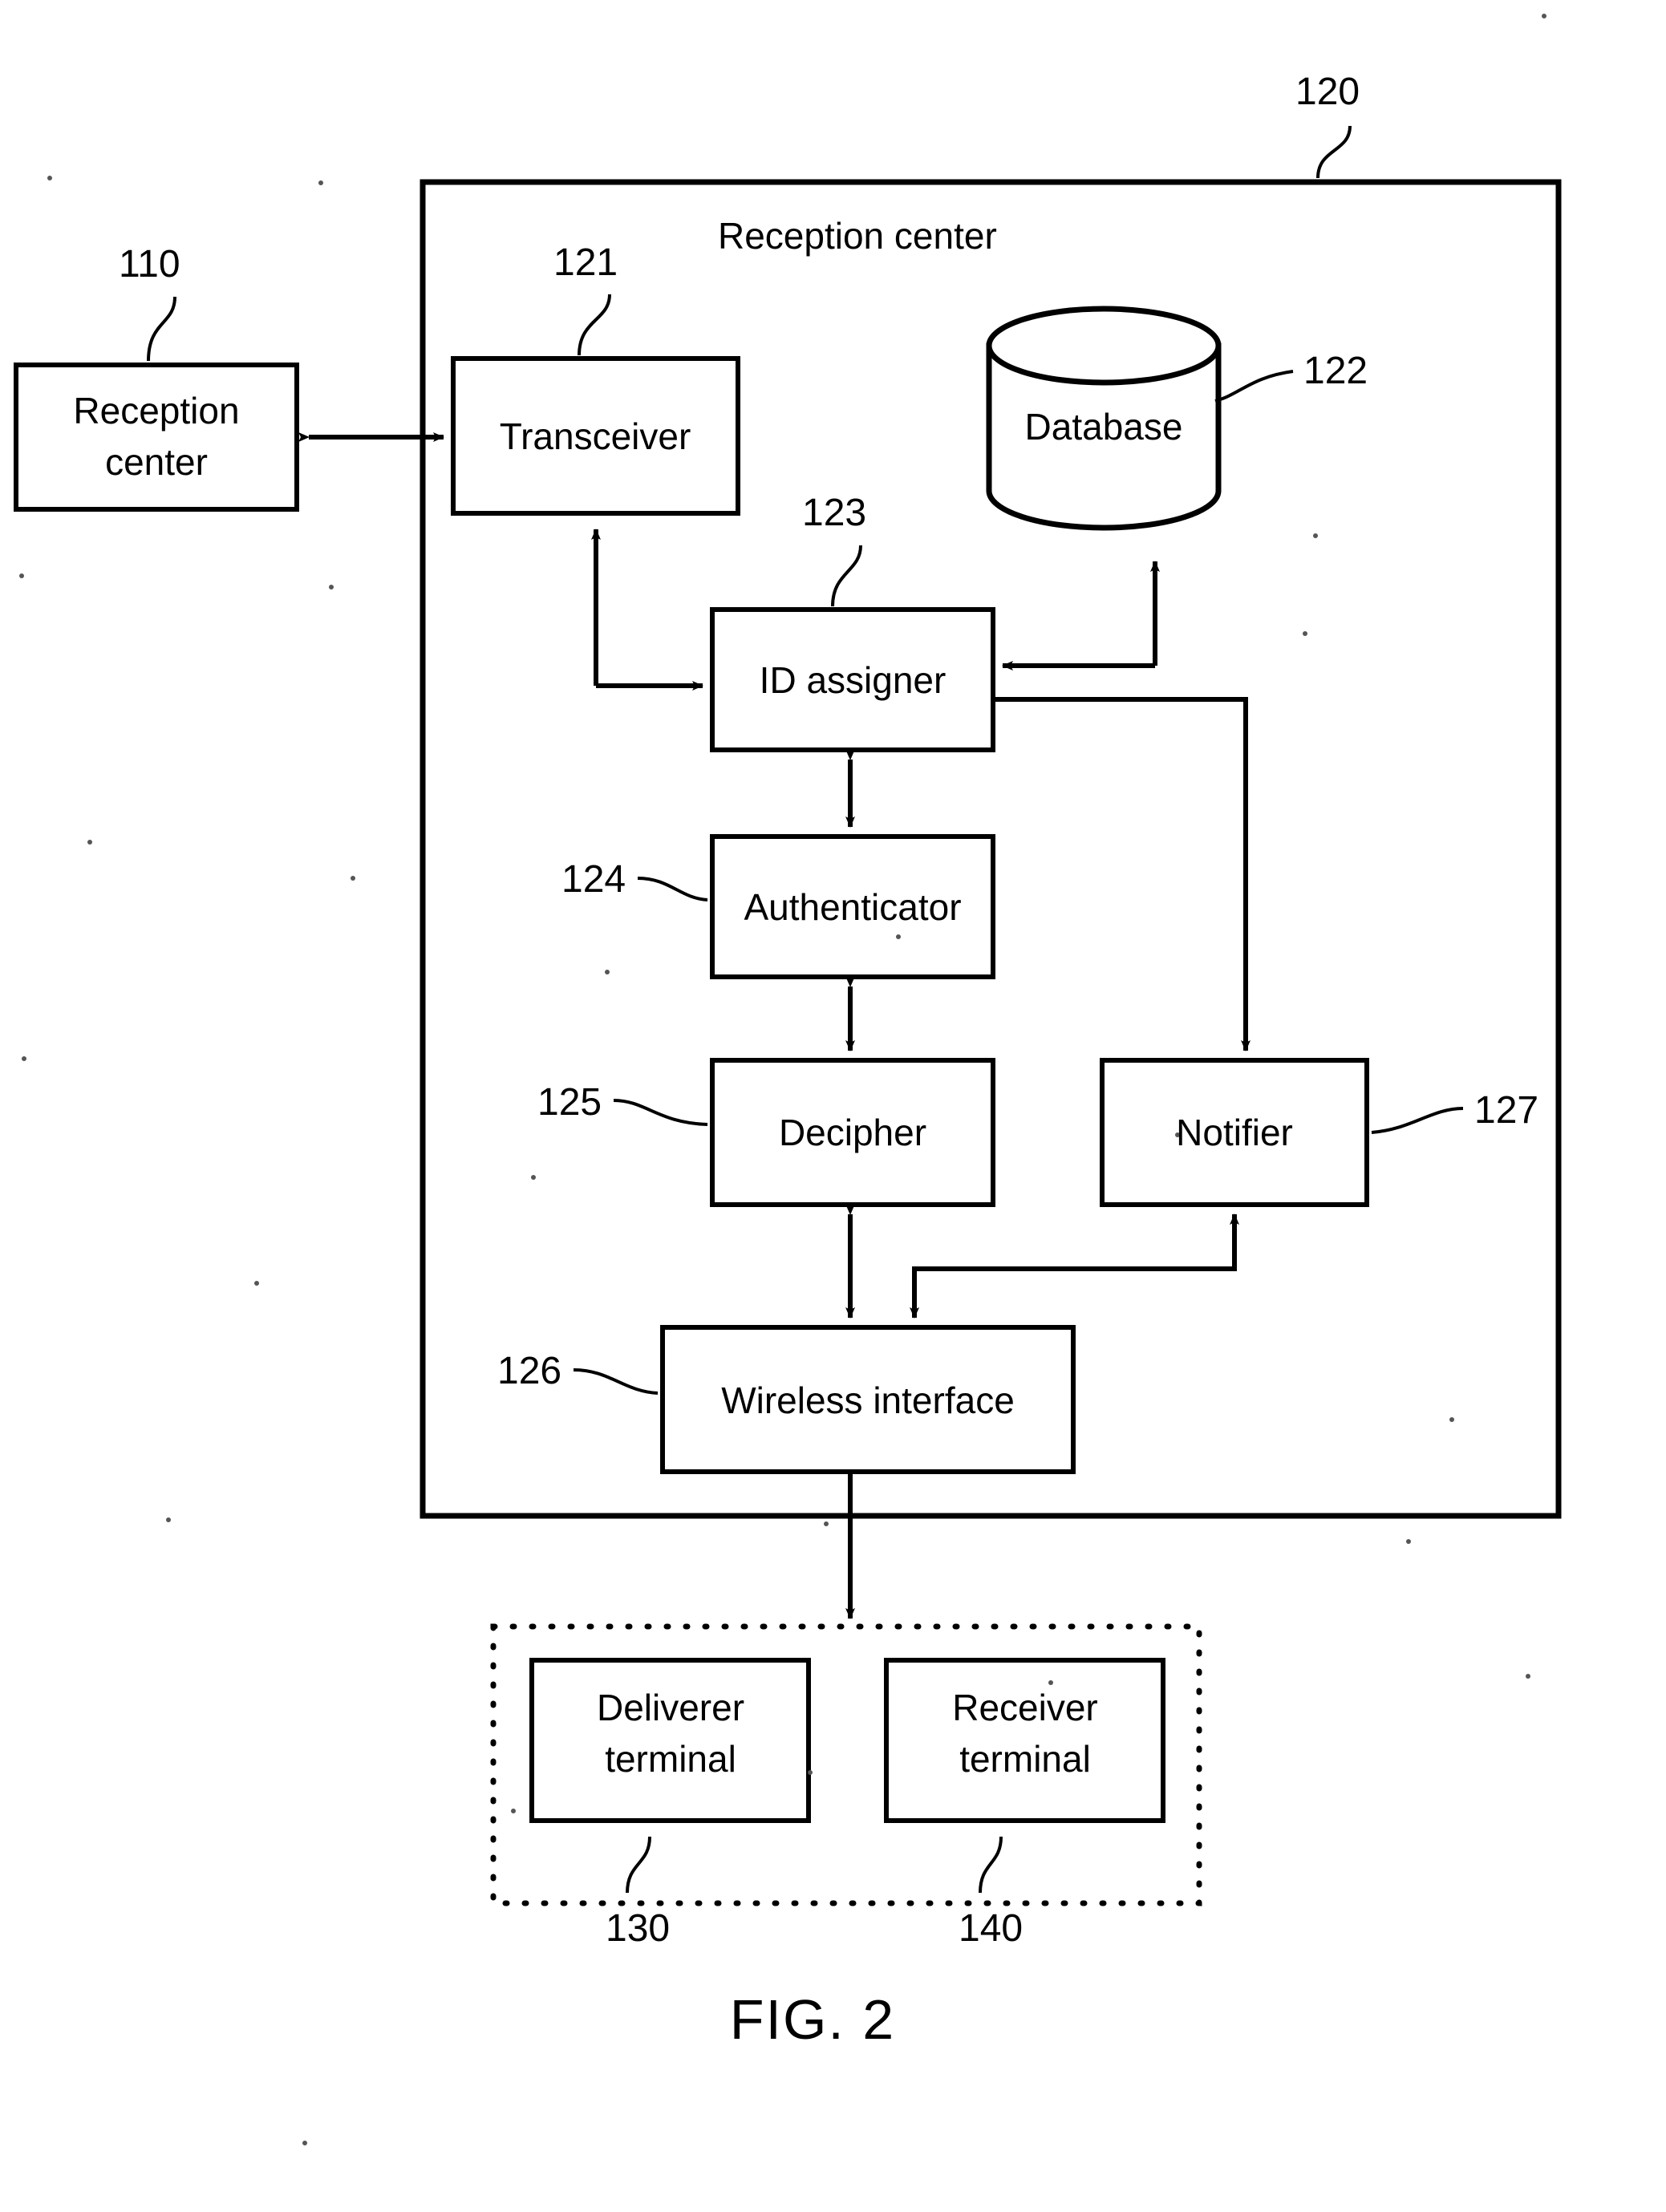 The width and height of the screenshot is (1666, 2212). I want to click on deliverer-terminal-label-line2: terminal, so click(670, 1759).